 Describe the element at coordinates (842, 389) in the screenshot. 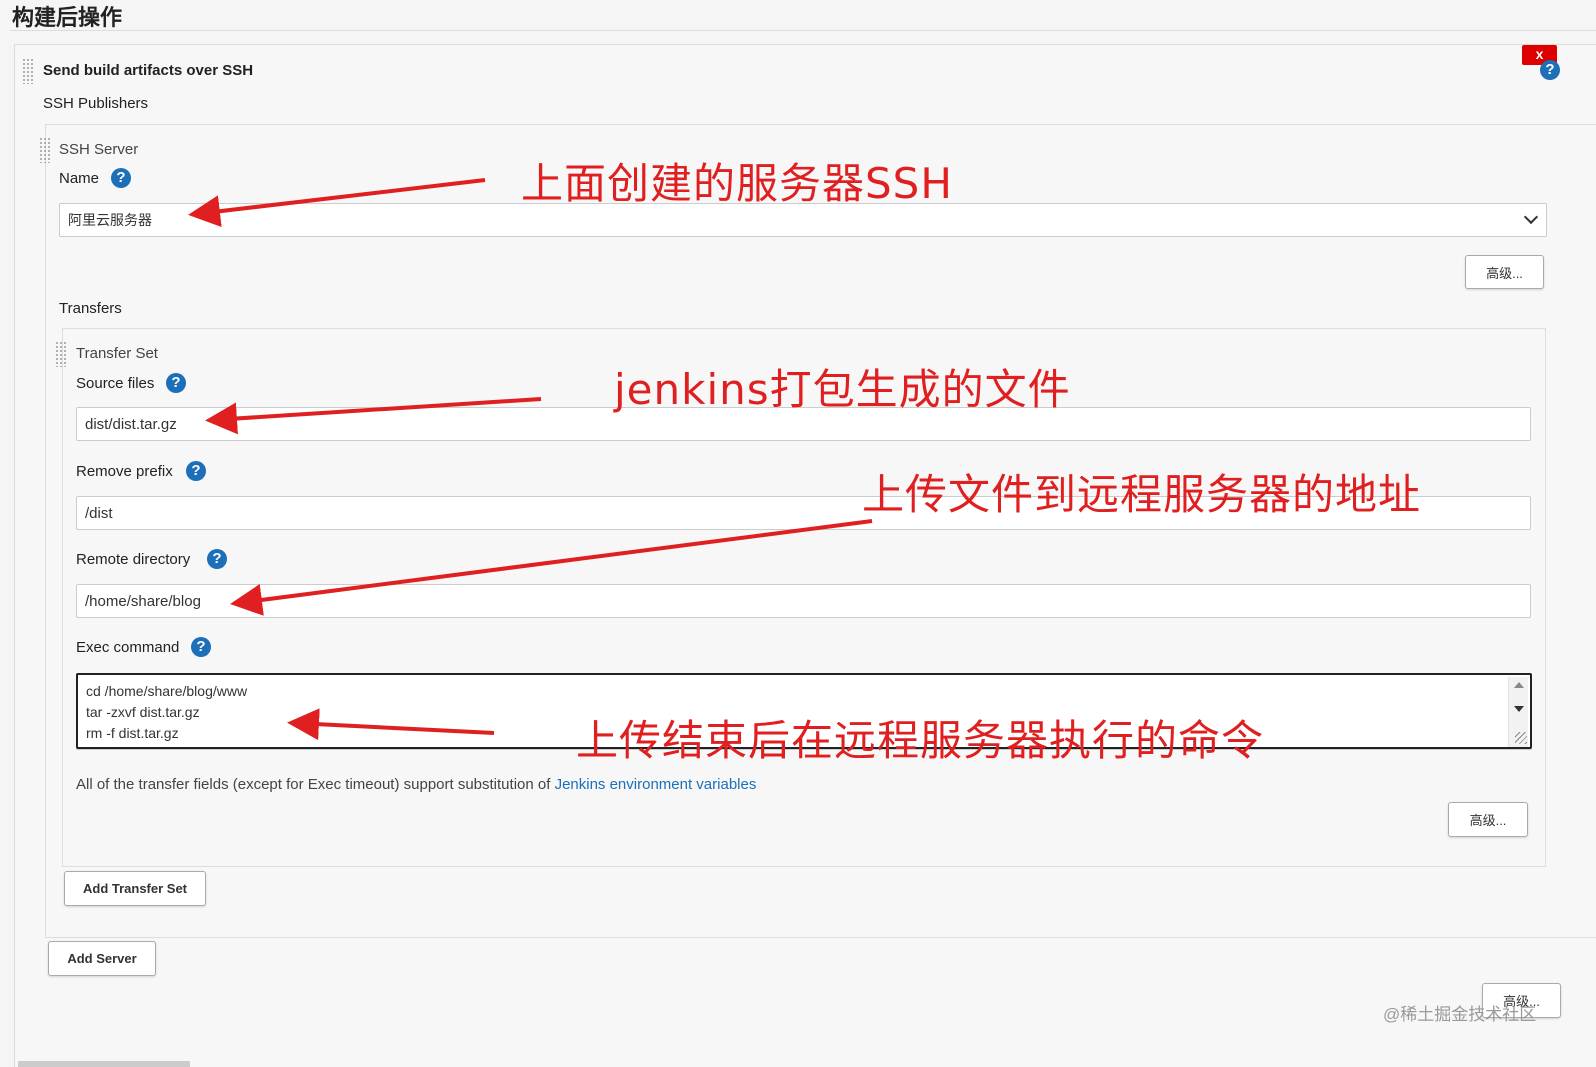

I see `annotation-source: jenkins打包生成的文件` at that location.